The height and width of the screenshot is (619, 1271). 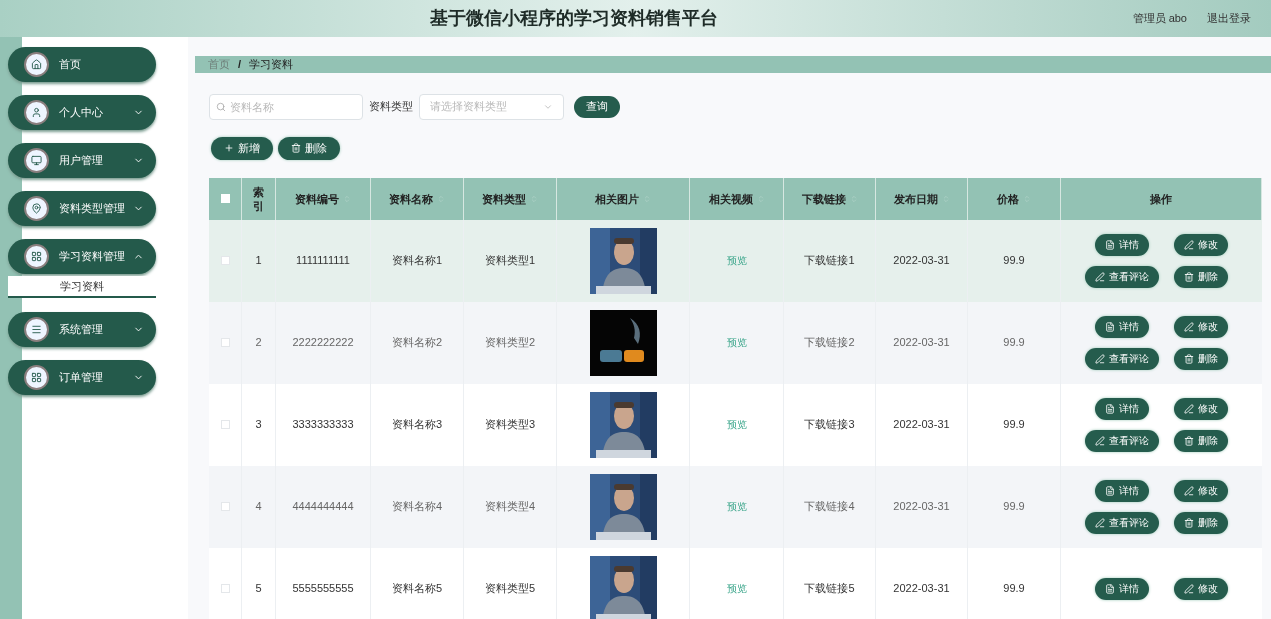 I want to click on sidebar-item: 订单管理, so click(x=82, y=377).